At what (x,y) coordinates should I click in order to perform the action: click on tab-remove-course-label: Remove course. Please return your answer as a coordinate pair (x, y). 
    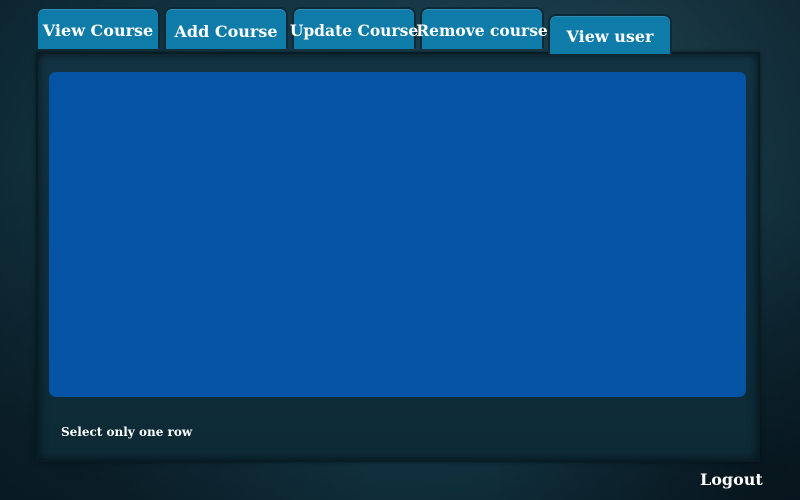
    Looking at the image, I should click on (482, 30).